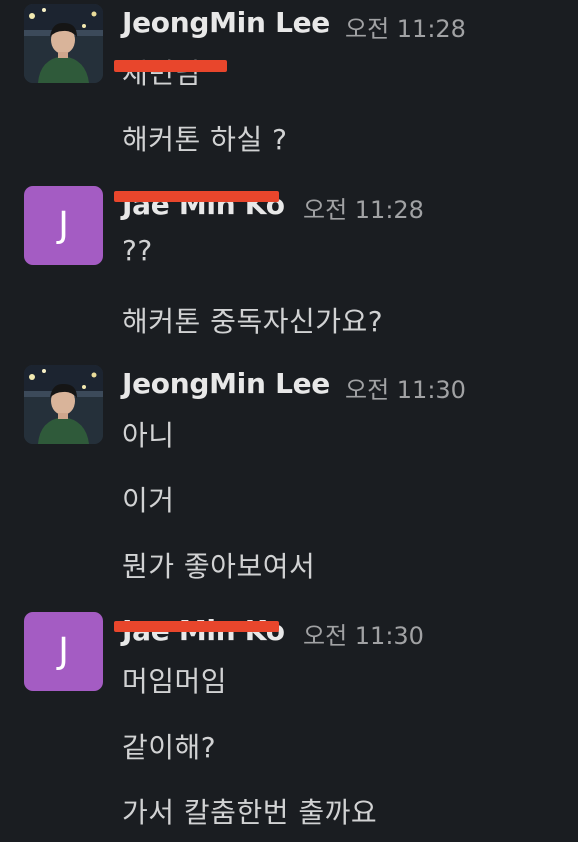 The width and height of the screenshot is (578, 842). I want to click on message-text: ??, so click(137, 250).